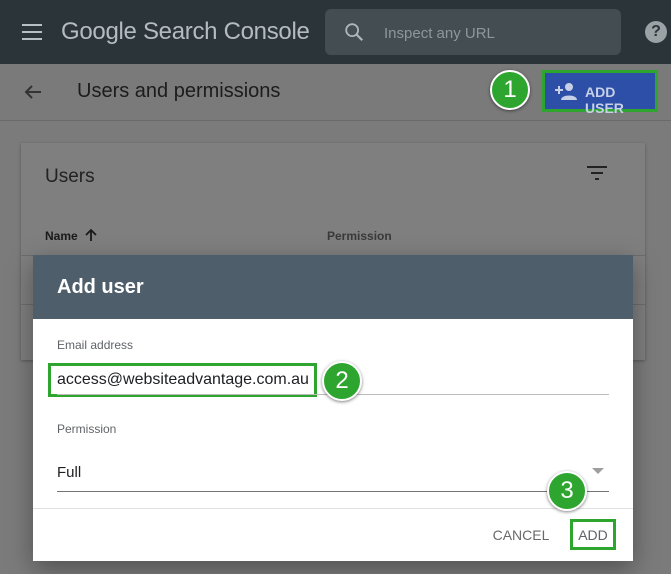 The width and height of the screenshot is (671, 574). Describe the element at coordinates (597, 173) in the screenshot. I see `filter-icon` at that location.